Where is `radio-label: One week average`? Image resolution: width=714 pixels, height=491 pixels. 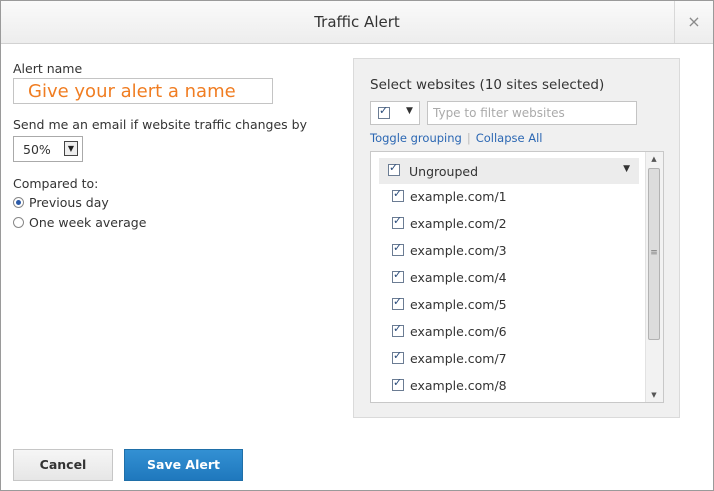 radio-label: One week average is located at coordinates (88, 222).